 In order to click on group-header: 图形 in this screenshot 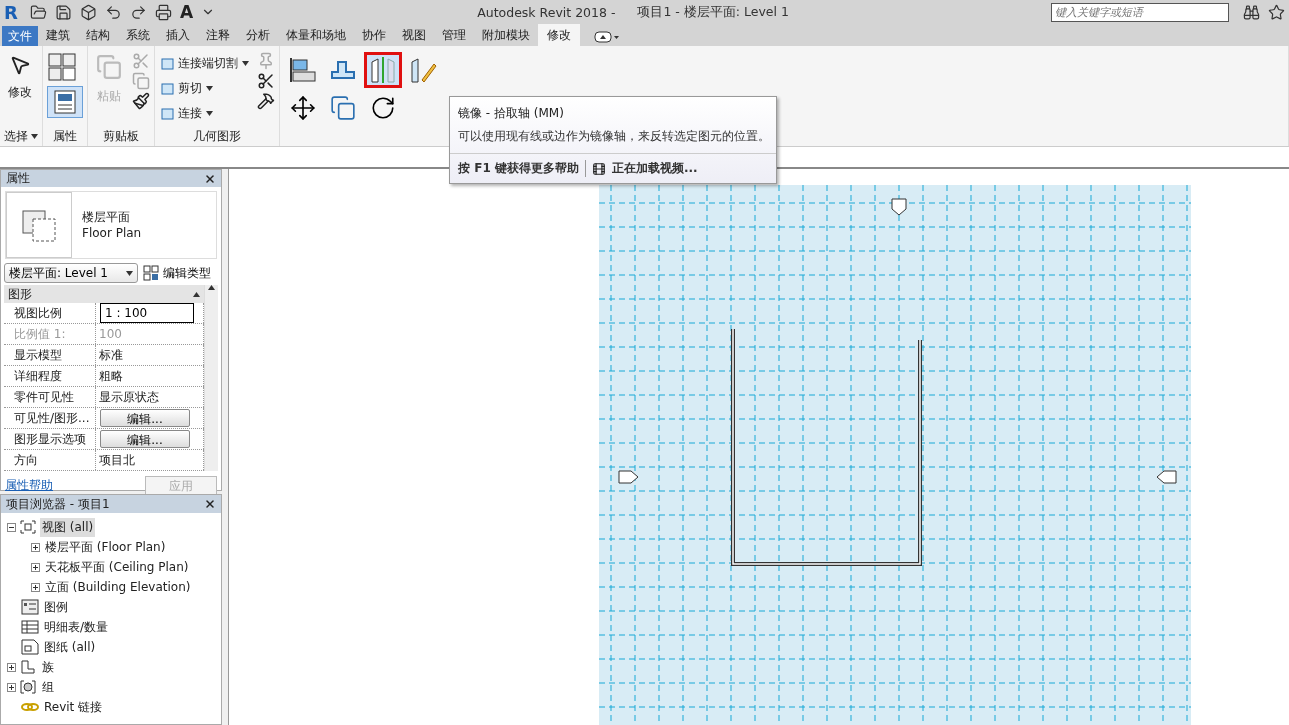, I will do `click(20, 294)`.